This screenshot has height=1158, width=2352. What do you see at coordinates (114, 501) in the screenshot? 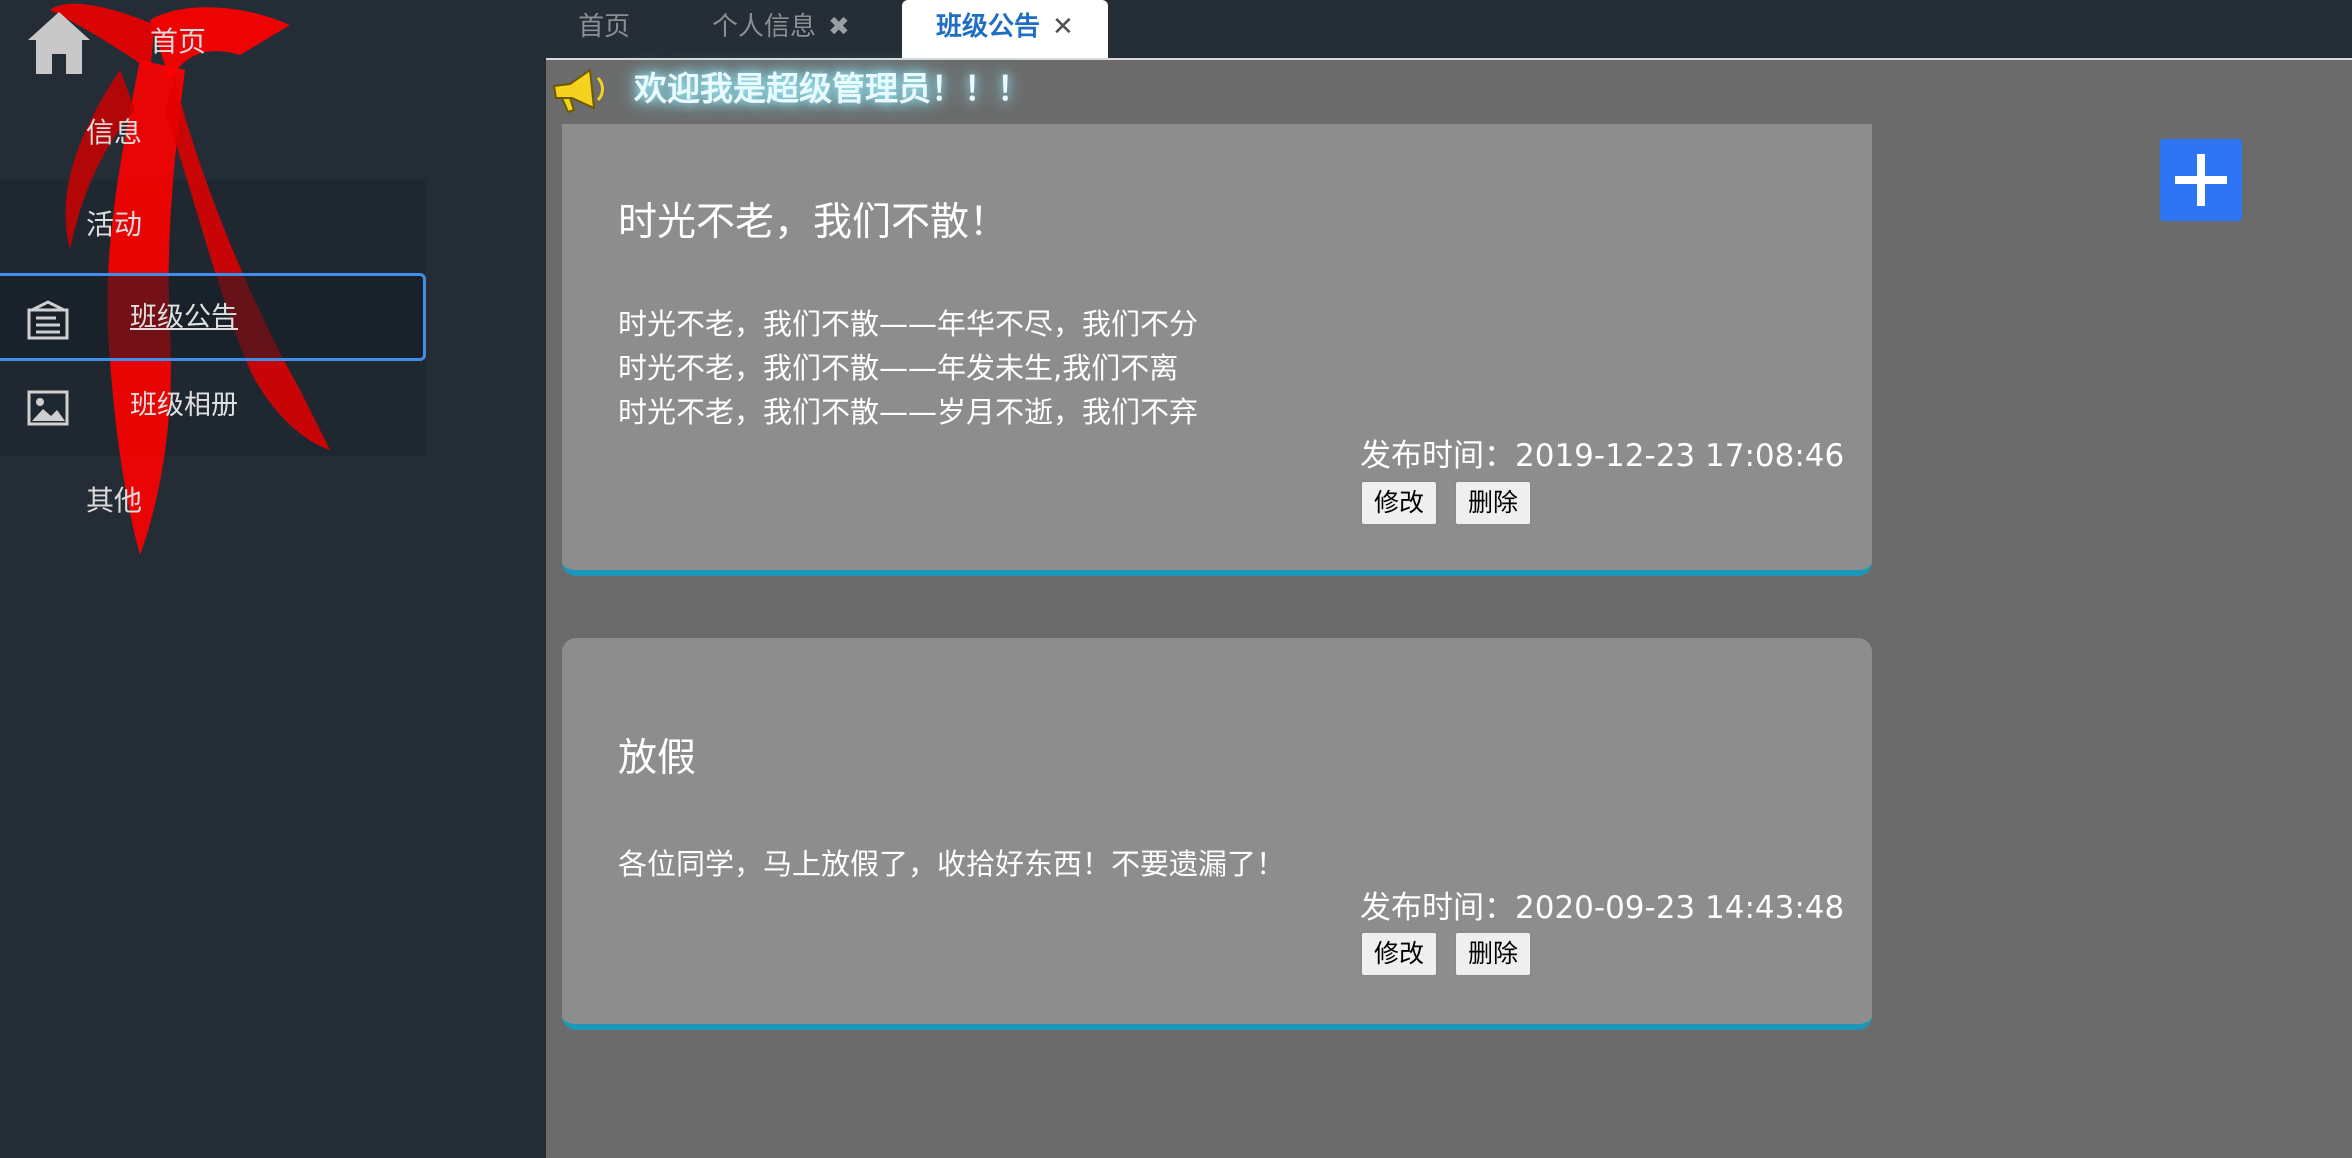
I see `sidebar-group-other: 其他` at bounding box center [114, 501].